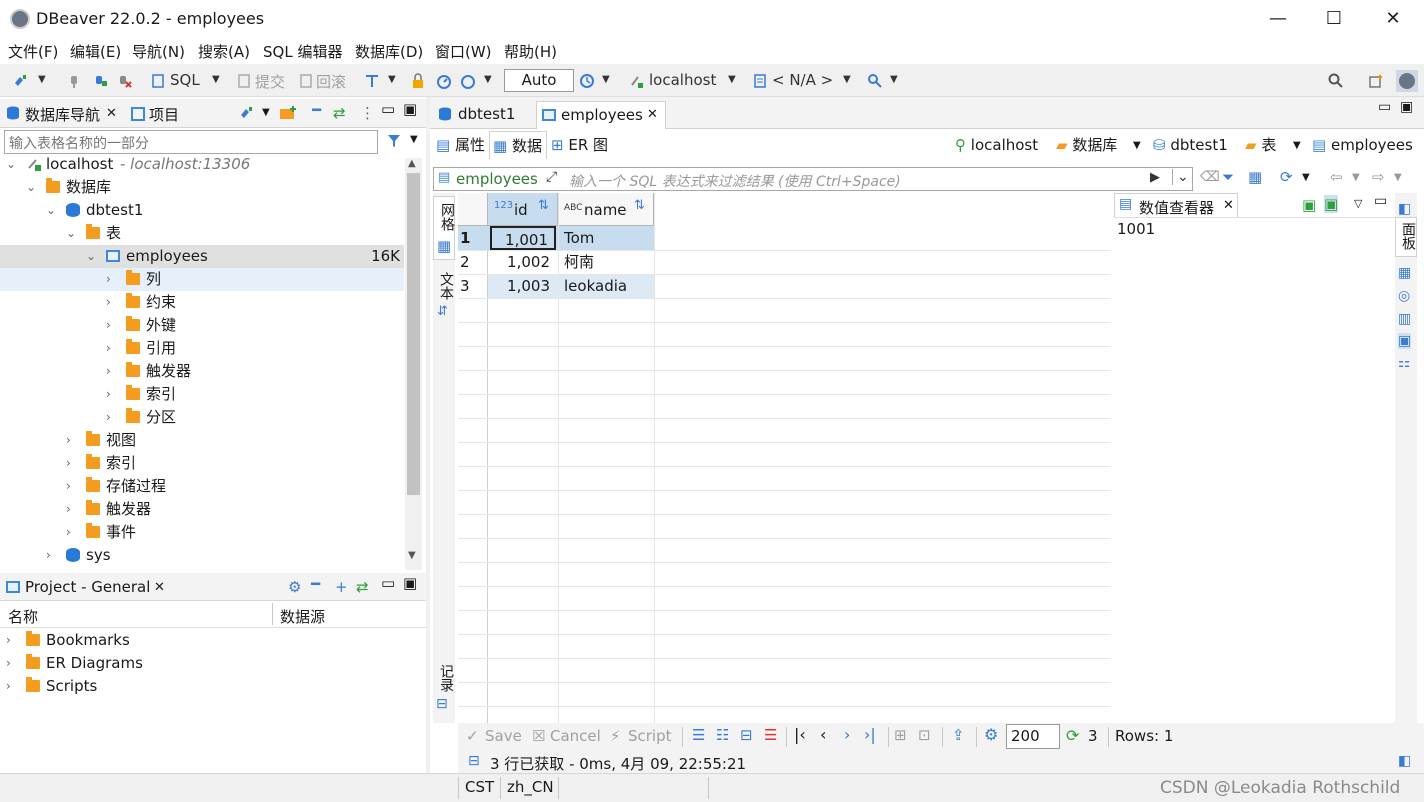  What do you see at coordinates (1176, 205) in the screenshot?
I see `value-viewer-tab: ▤ 数值查看器 ✕` at bounding box center [1176, 205].